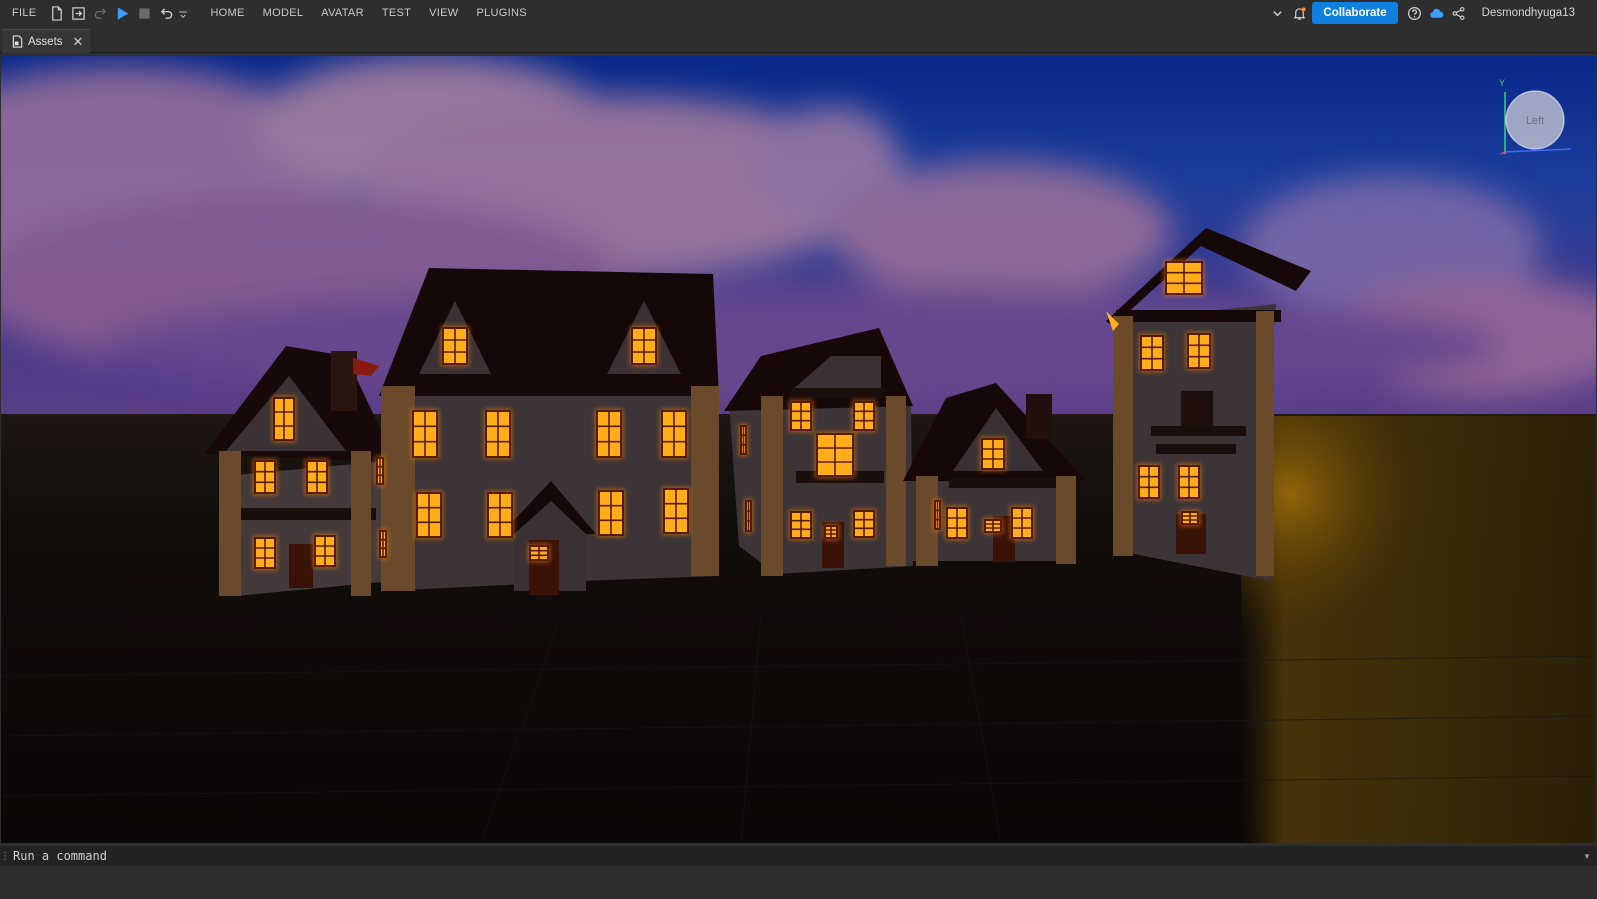 This screenshot has width=1597, height=899. What do you see at coordinates (5, 856) in the screenshot?
I see `drag-handle-icon: ⋮` at bounding box center [5, 856].